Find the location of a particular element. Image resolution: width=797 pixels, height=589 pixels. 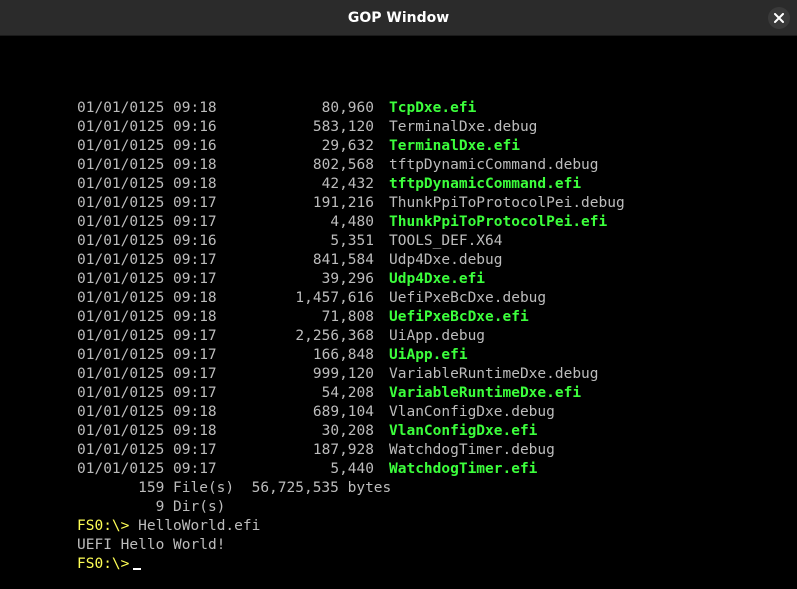

shell-prompt: FS0:\> is located at coordinates (103, 526).